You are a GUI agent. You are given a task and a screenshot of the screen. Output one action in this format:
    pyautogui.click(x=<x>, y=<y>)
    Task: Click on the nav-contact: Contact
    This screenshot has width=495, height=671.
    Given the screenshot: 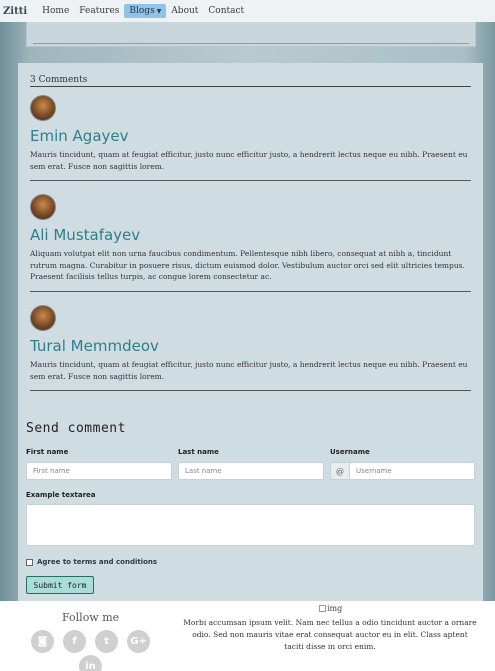 What is the action you would take?
    pyautogui.click(x=226, y=11)
    